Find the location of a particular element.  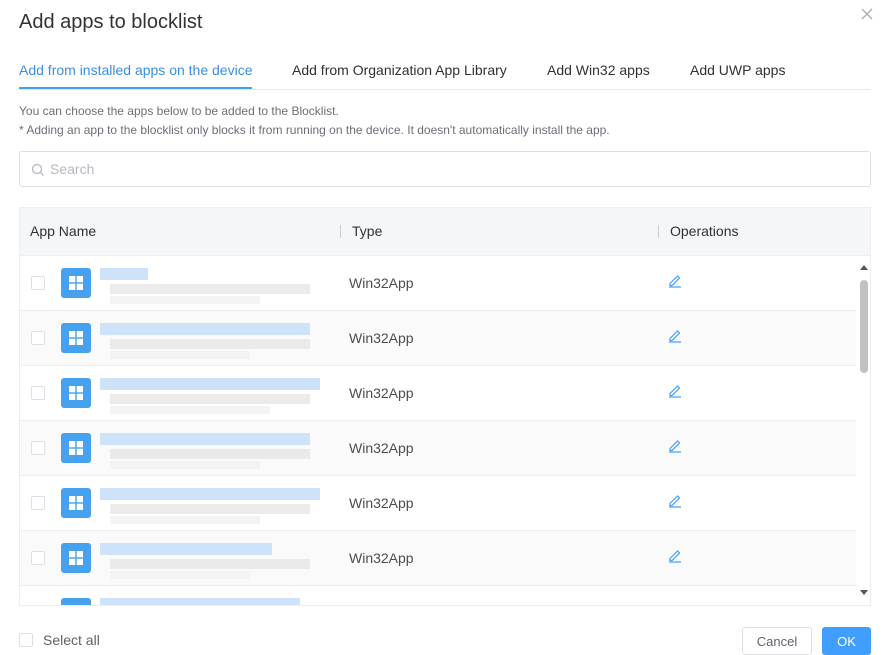

tab-win32-apps: Add Win32 apps is located at coordinates (598, 70).